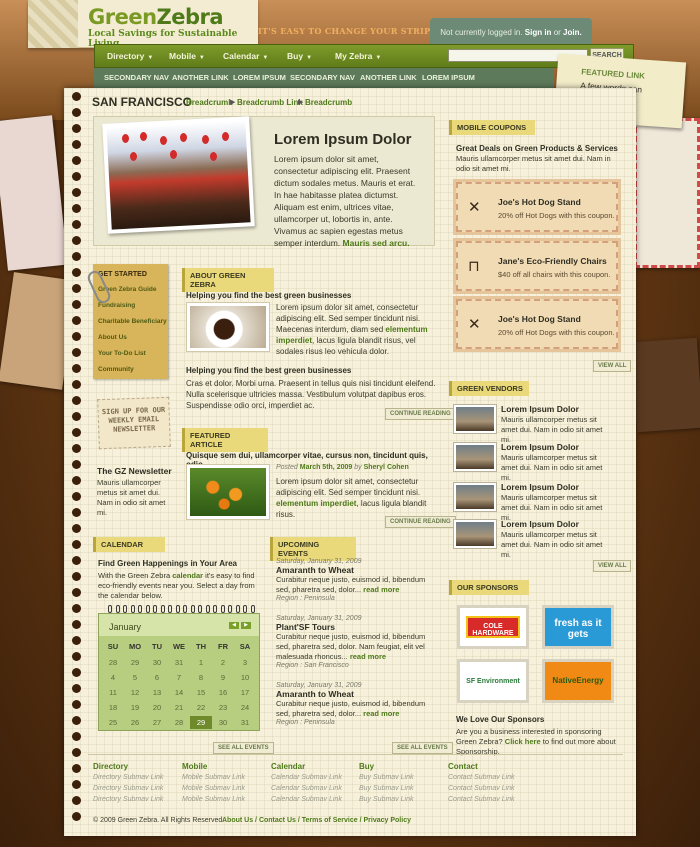  Describe the element at coordinates (288, 766) in the screenshot. I see `footer-column-title: Calendar` at that location.